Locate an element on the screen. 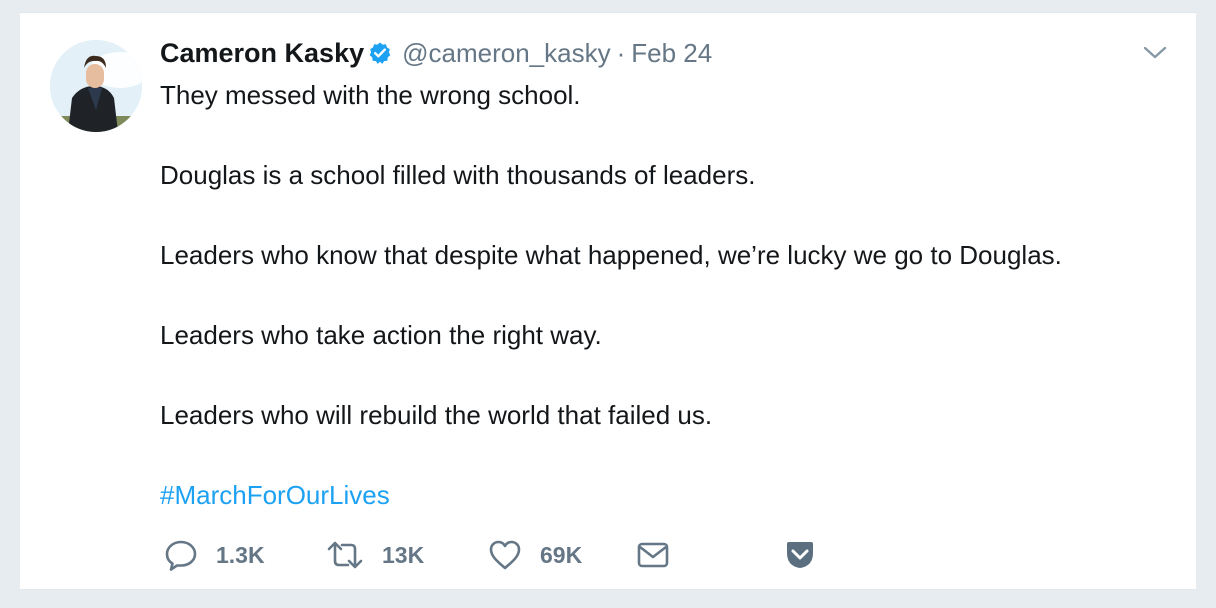  hashtag-link: #MarchForOurLives is located at coordinates (275, 495).